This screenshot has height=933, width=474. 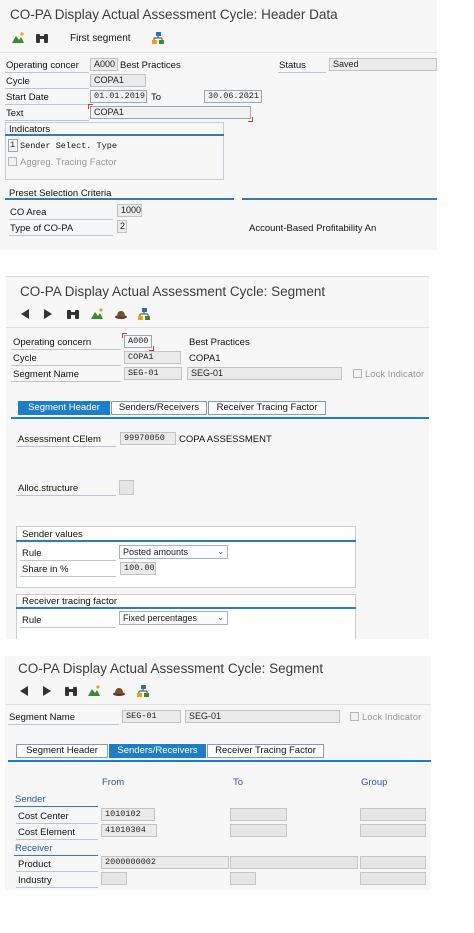 I want to click on cycle-desc: COPA1, so click(x=205, y=358).